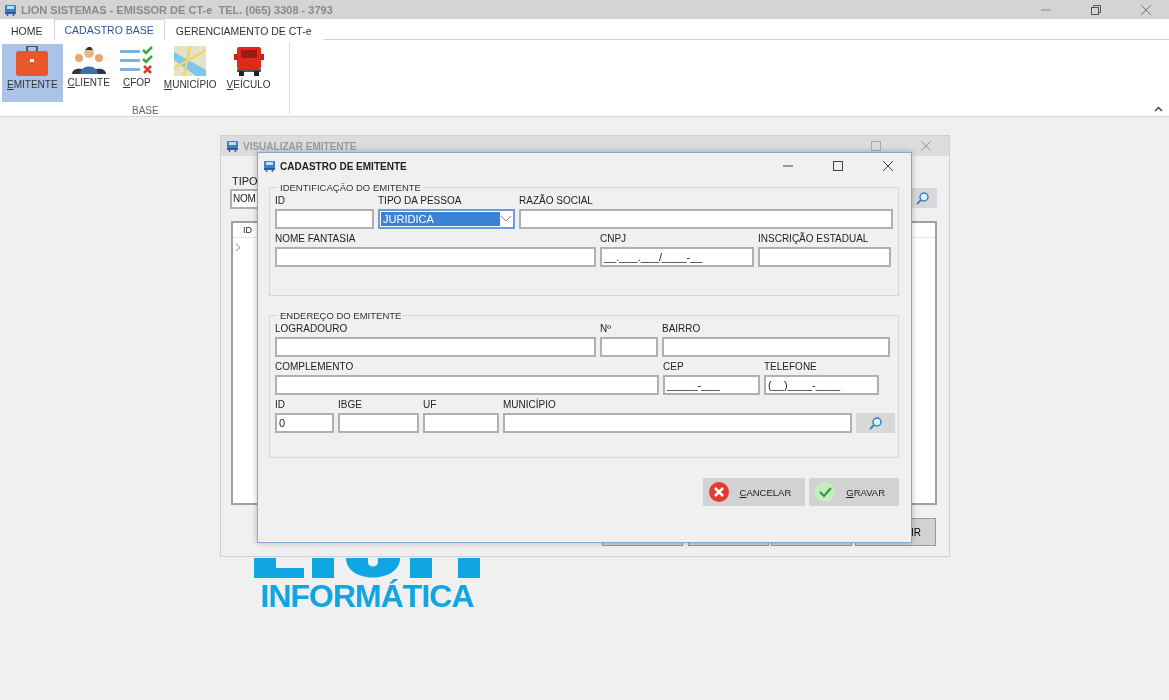  Describe the element at coordinates (674, 366) in the screenshot. I see `field-label: CEP` at that location.